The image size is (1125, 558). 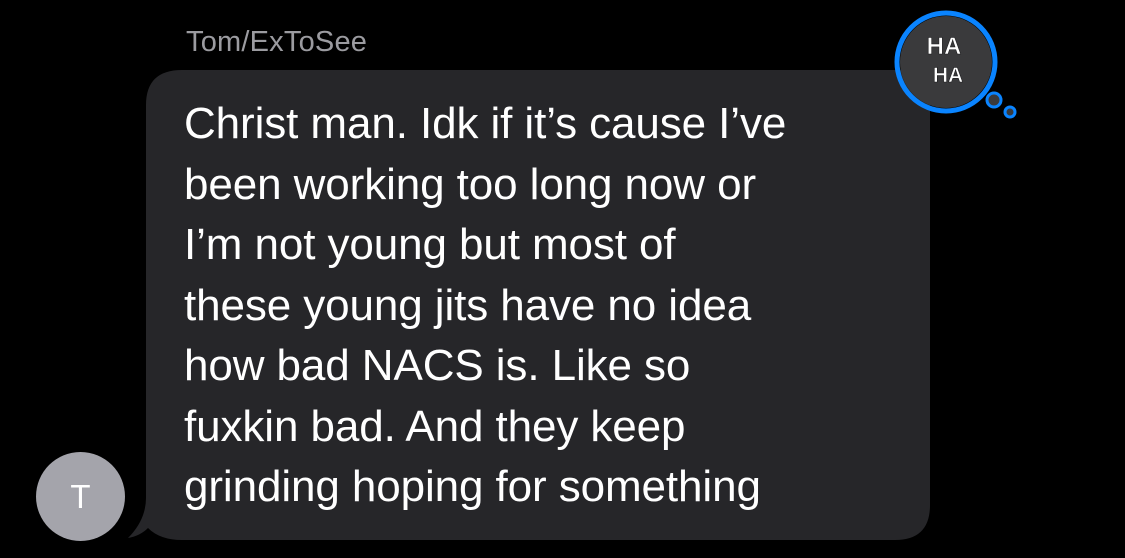 What do you see at coordinates (435, 426) in the screenshot?
I see `message-line: fuxkin bad. And they keep` at bounding box center [435, 426].